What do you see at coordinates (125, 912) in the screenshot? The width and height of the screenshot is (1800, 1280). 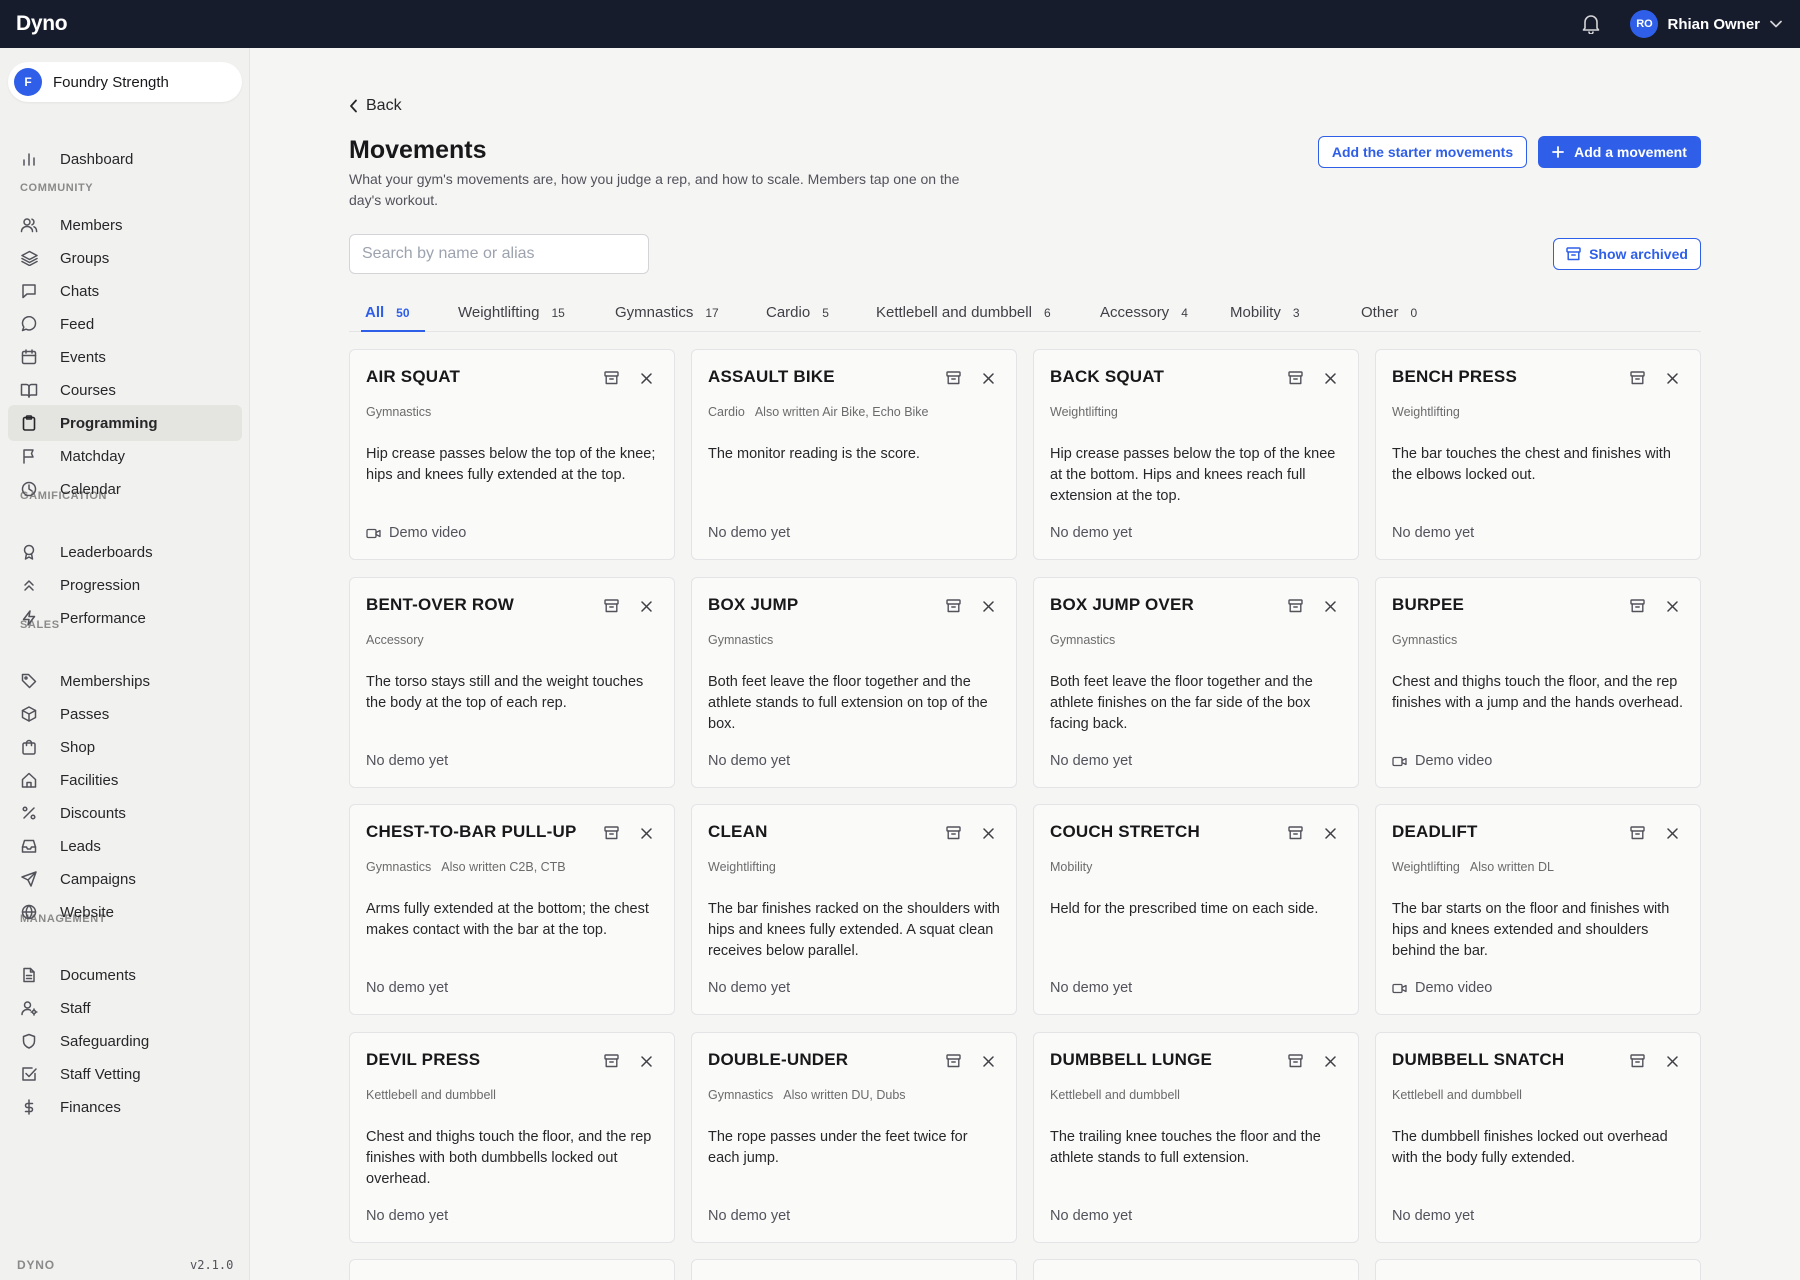 I see `sidebar-item-website: Website` at bounding box center [125, 912].